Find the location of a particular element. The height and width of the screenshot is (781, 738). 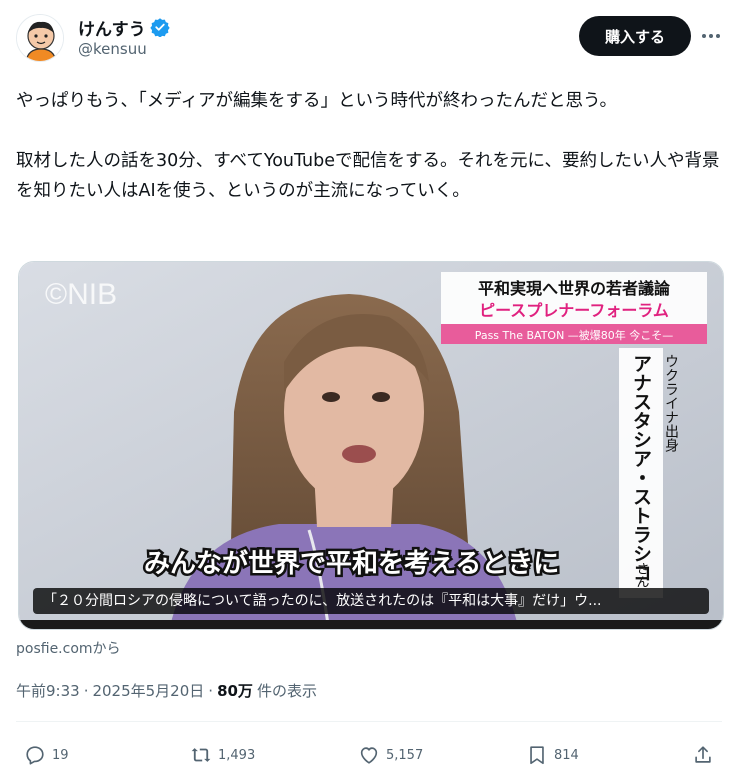

display-name-row: けんすう is located at coordinates (124, 27).